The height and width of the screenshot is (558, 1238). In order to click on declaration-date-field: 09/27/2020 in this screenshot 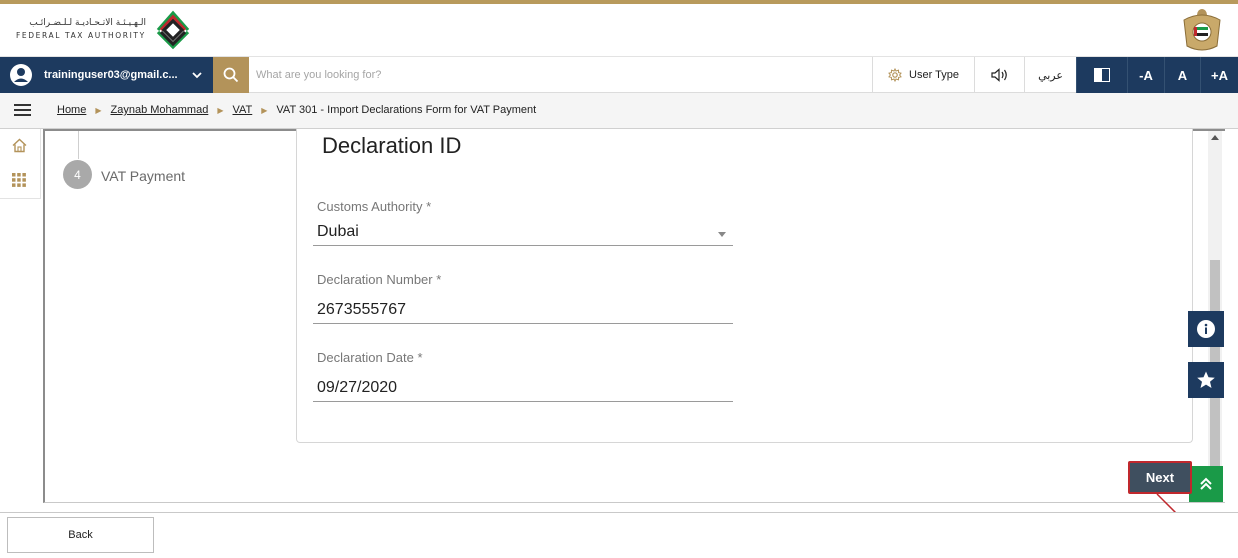, I will do `click(523, 388)`.